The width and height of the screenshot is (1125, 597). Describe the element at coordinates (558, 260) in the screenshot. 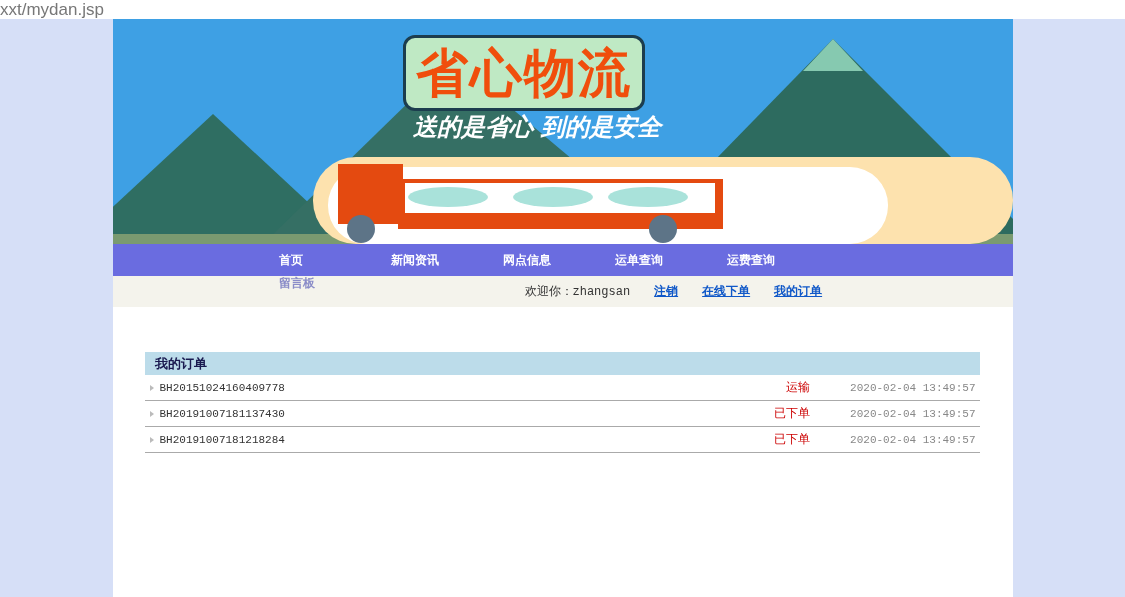

I see `nav-link: 网点信息` at that location.